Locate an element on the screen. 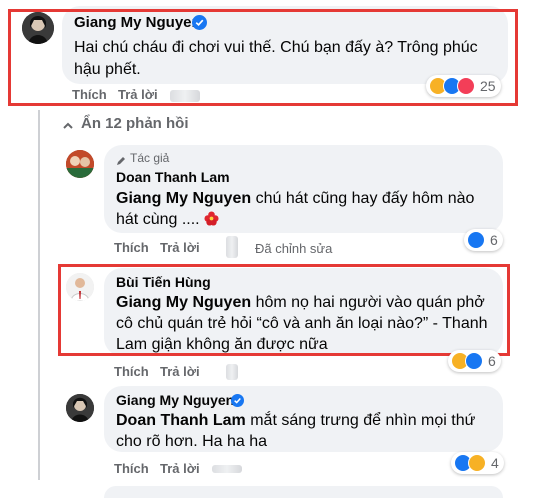 This screenshot has height=498, width=560. highlight-box is located at coordinates (284, 310).